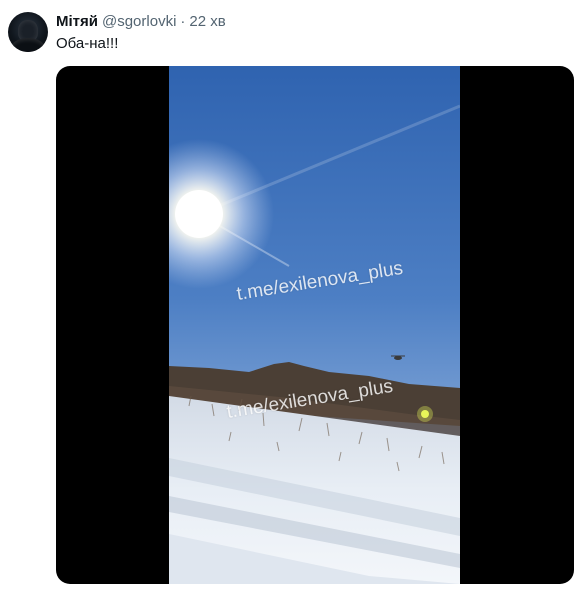 Image resolution: width=584 pixels, height=596 pixels. I want to click on author-name: Мітяй, so click(77, 21).